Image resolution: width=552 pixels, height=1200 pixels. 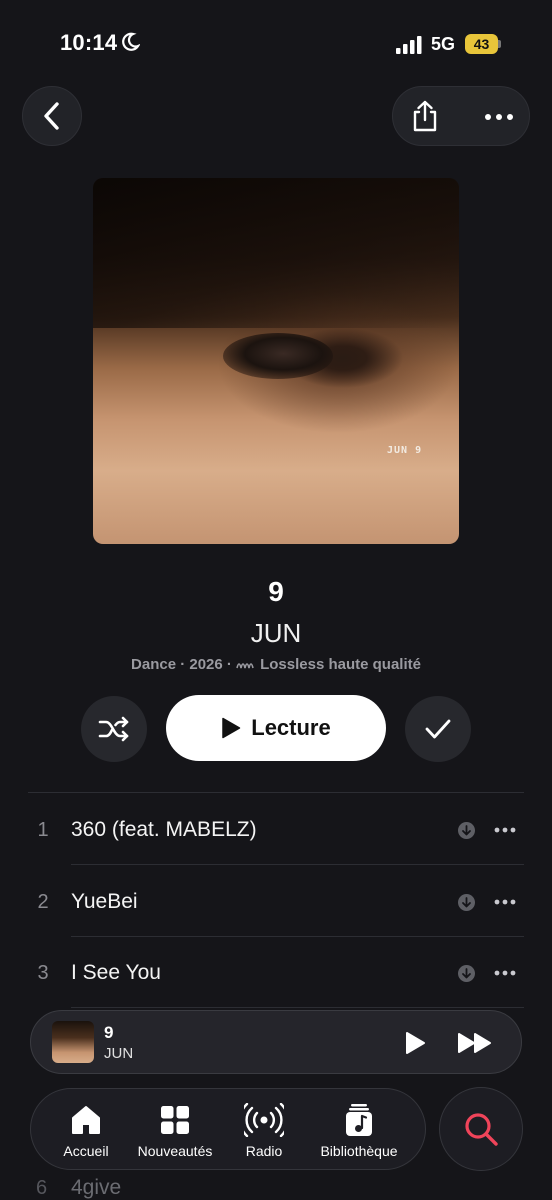 What do you see at coordinates (276, 253) in the screenshot?
I see `cover-hair-shadow` at bounding box center [276, 253].